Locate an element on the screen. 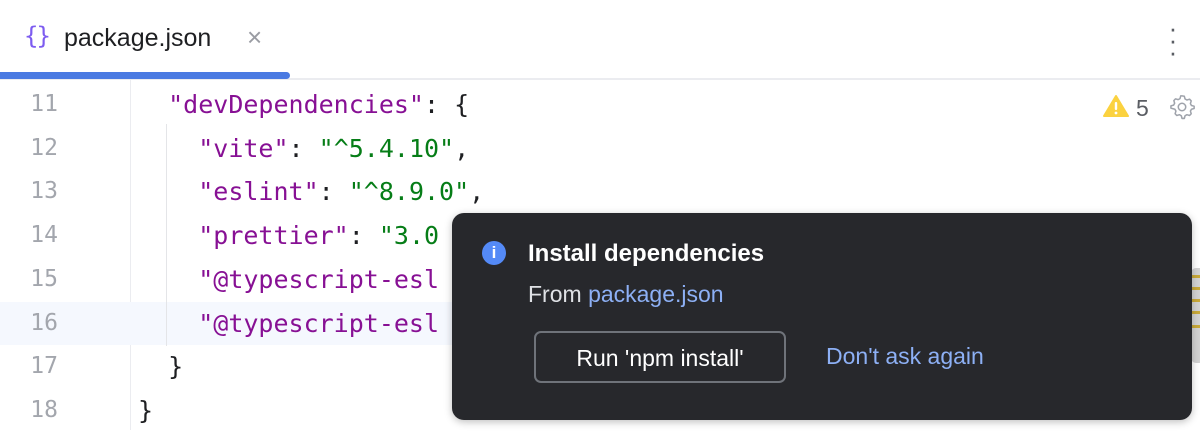 The width and height of the screenshot is (1200, 432). run-npm-install-button: Run 'npm install' is located at coordinates (660, 357).